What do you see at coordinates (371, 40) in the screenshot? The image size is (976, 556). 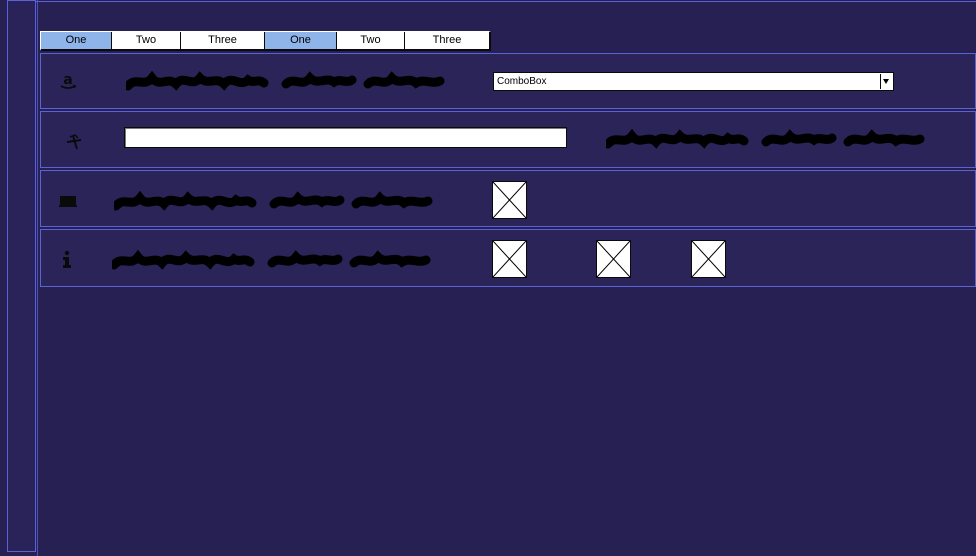 I see `tab-two-2: Two` at bounding box center [371, 40].